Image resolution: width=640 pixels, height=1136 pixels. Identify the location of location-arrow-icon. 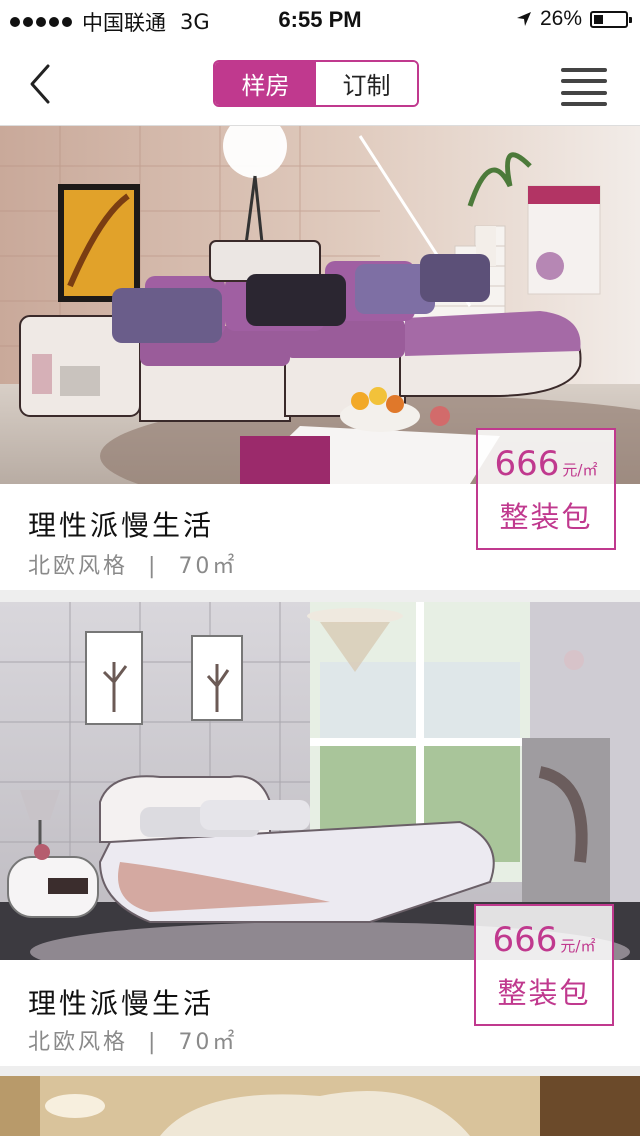
(523, 19).